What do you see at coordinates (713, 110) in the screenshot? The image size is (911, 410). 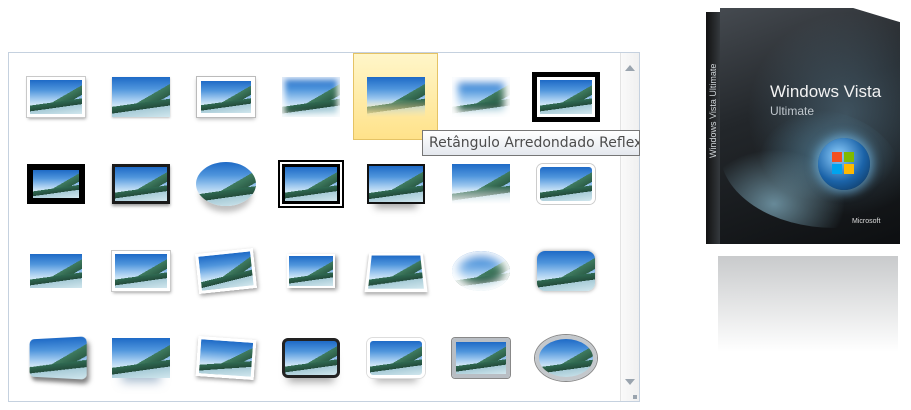 I see `box-spine-label: Windows Vista Ultimate` at bounding box center [713, 110].